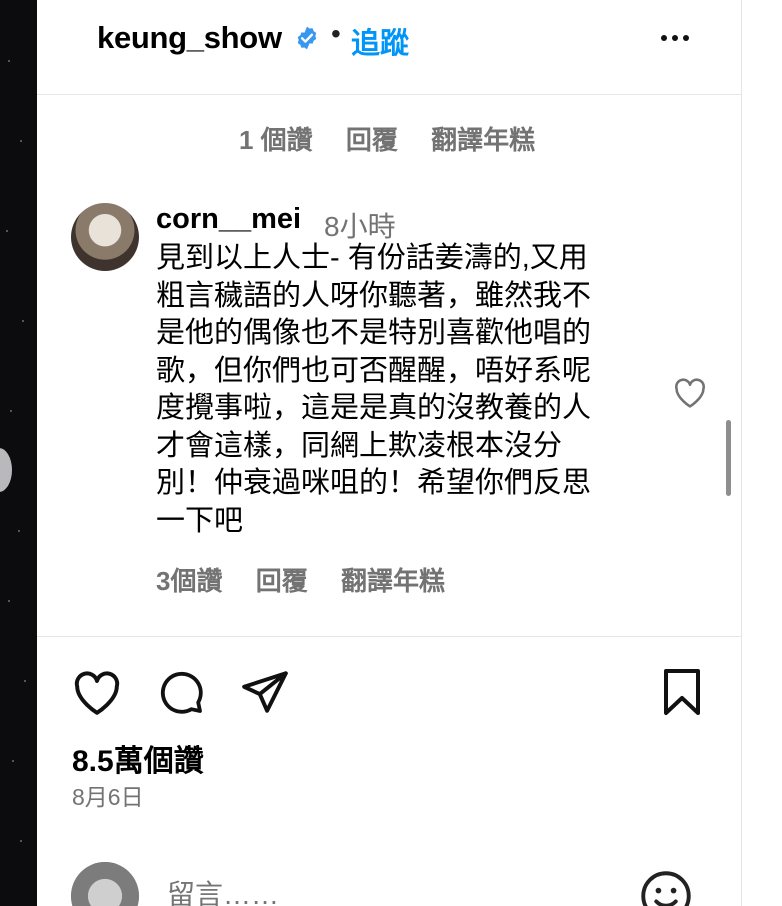 The image size is (782, 906). Describe the element at coordinates (265, 692) in the screenshot. I see `paper-plane-icon` at that location.